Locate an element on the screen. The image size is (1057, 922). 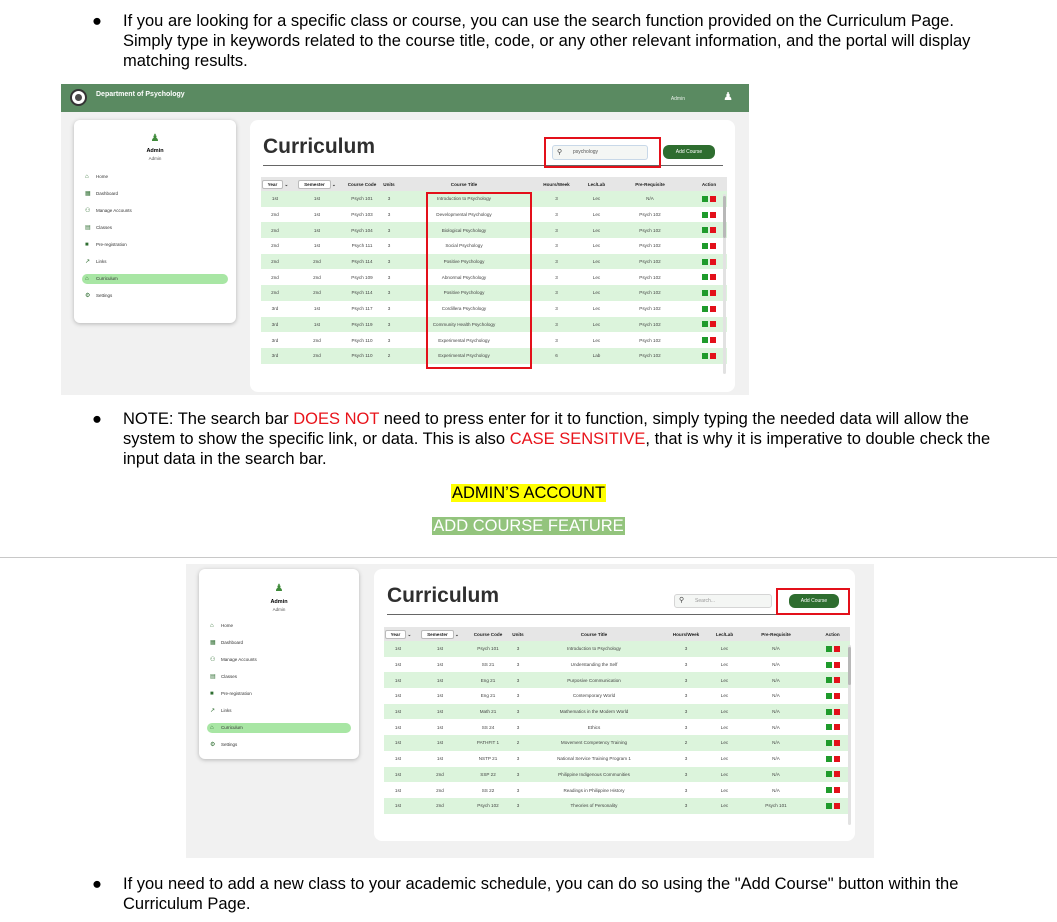
column-header-action: Action is located at coordinates (709, 184).